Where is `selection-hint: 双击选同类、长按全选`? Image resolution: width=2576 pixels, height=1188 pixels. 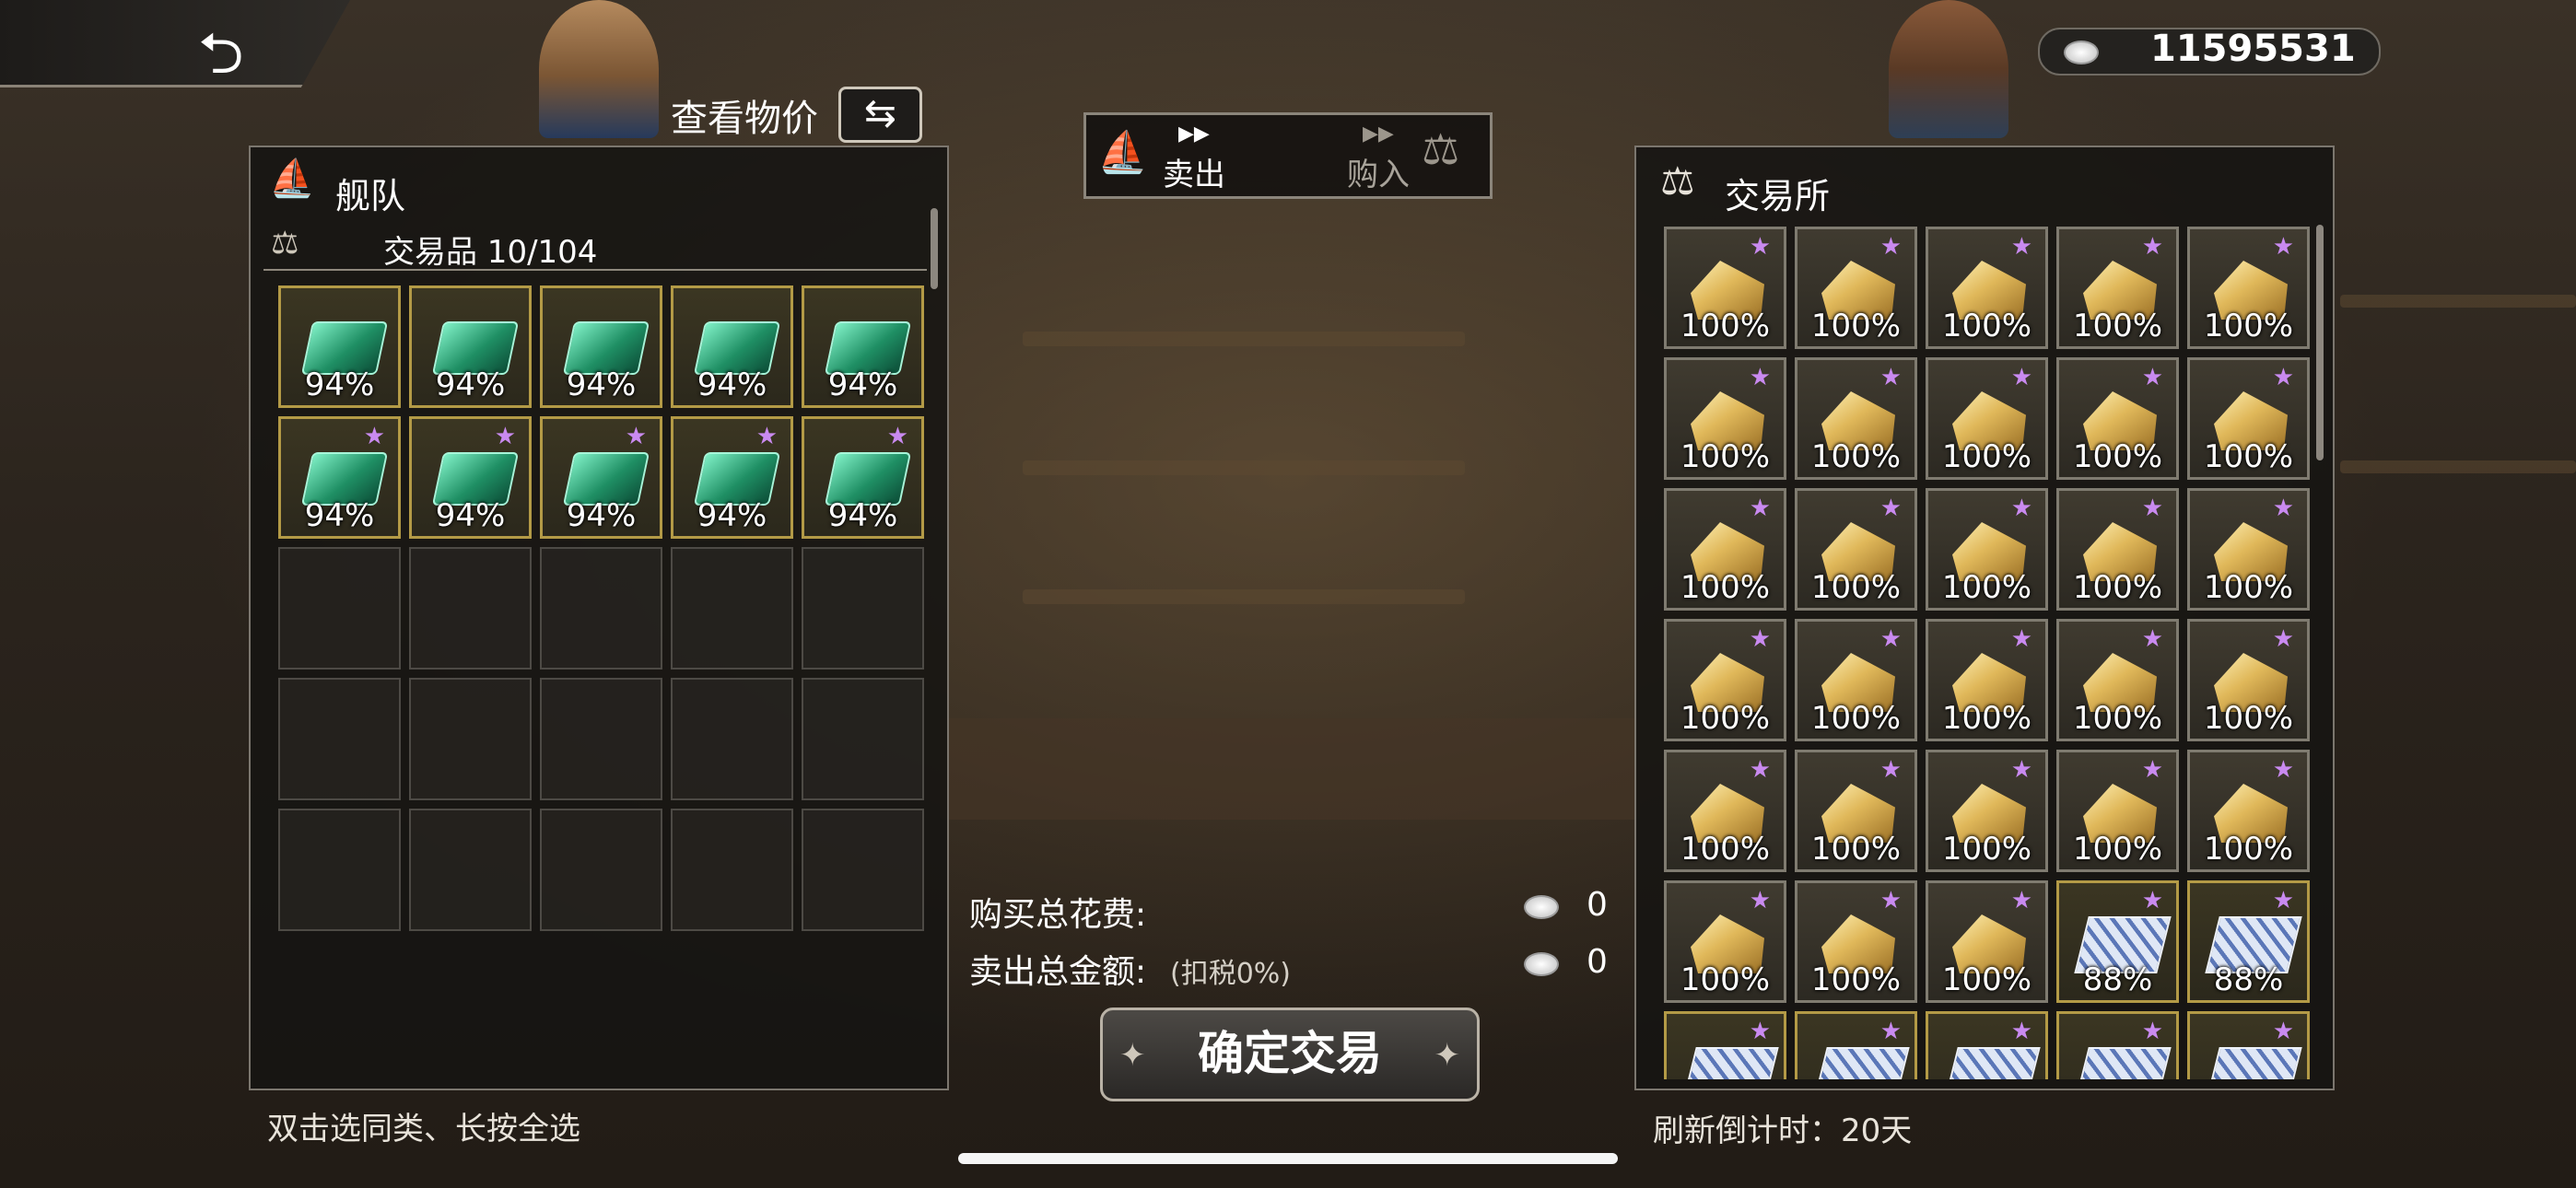
selection-hint: 双击选同类、长按全选 is located at coordinates (423, 1129).